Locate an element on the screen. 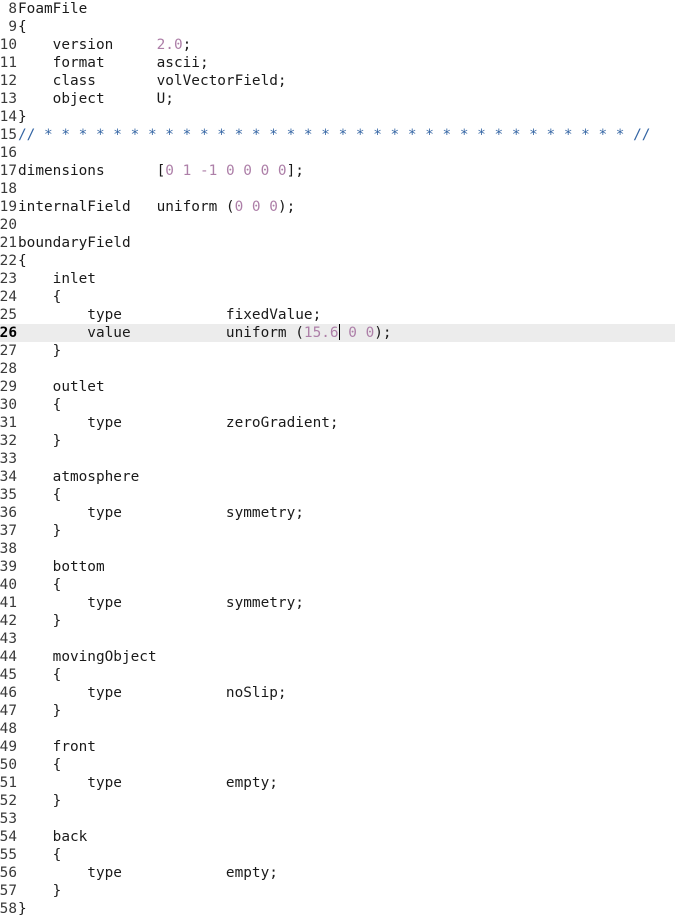 Image resolution: width=675 pixels, height=923 pixels. line-number: 16 is located at coordinates (8, 153).